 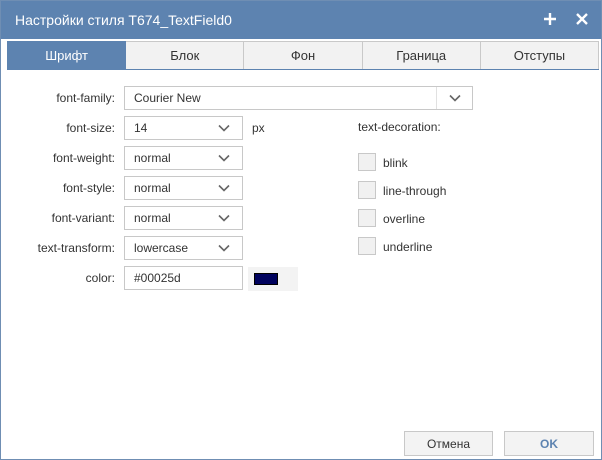 What do you see at coordinates (408, 247) in the screenshot?
I see `underline-label: underline` at bounding box center [408, 247].